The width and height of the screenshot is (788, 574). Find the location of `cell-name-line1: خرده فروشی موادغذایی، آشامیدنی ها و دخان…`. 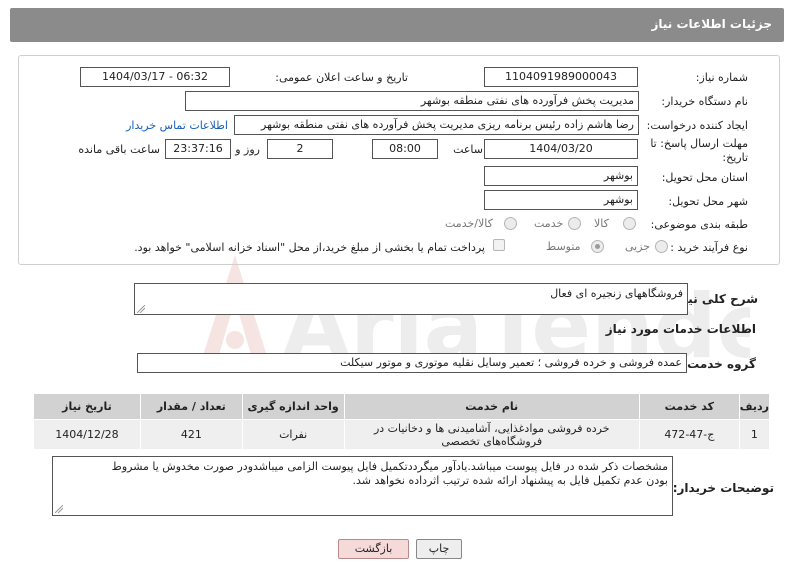

cell-name-line1: خرده فروشی موادغذایی، آشامیدنی ها و دخان… is located at coordinates (491, 428).